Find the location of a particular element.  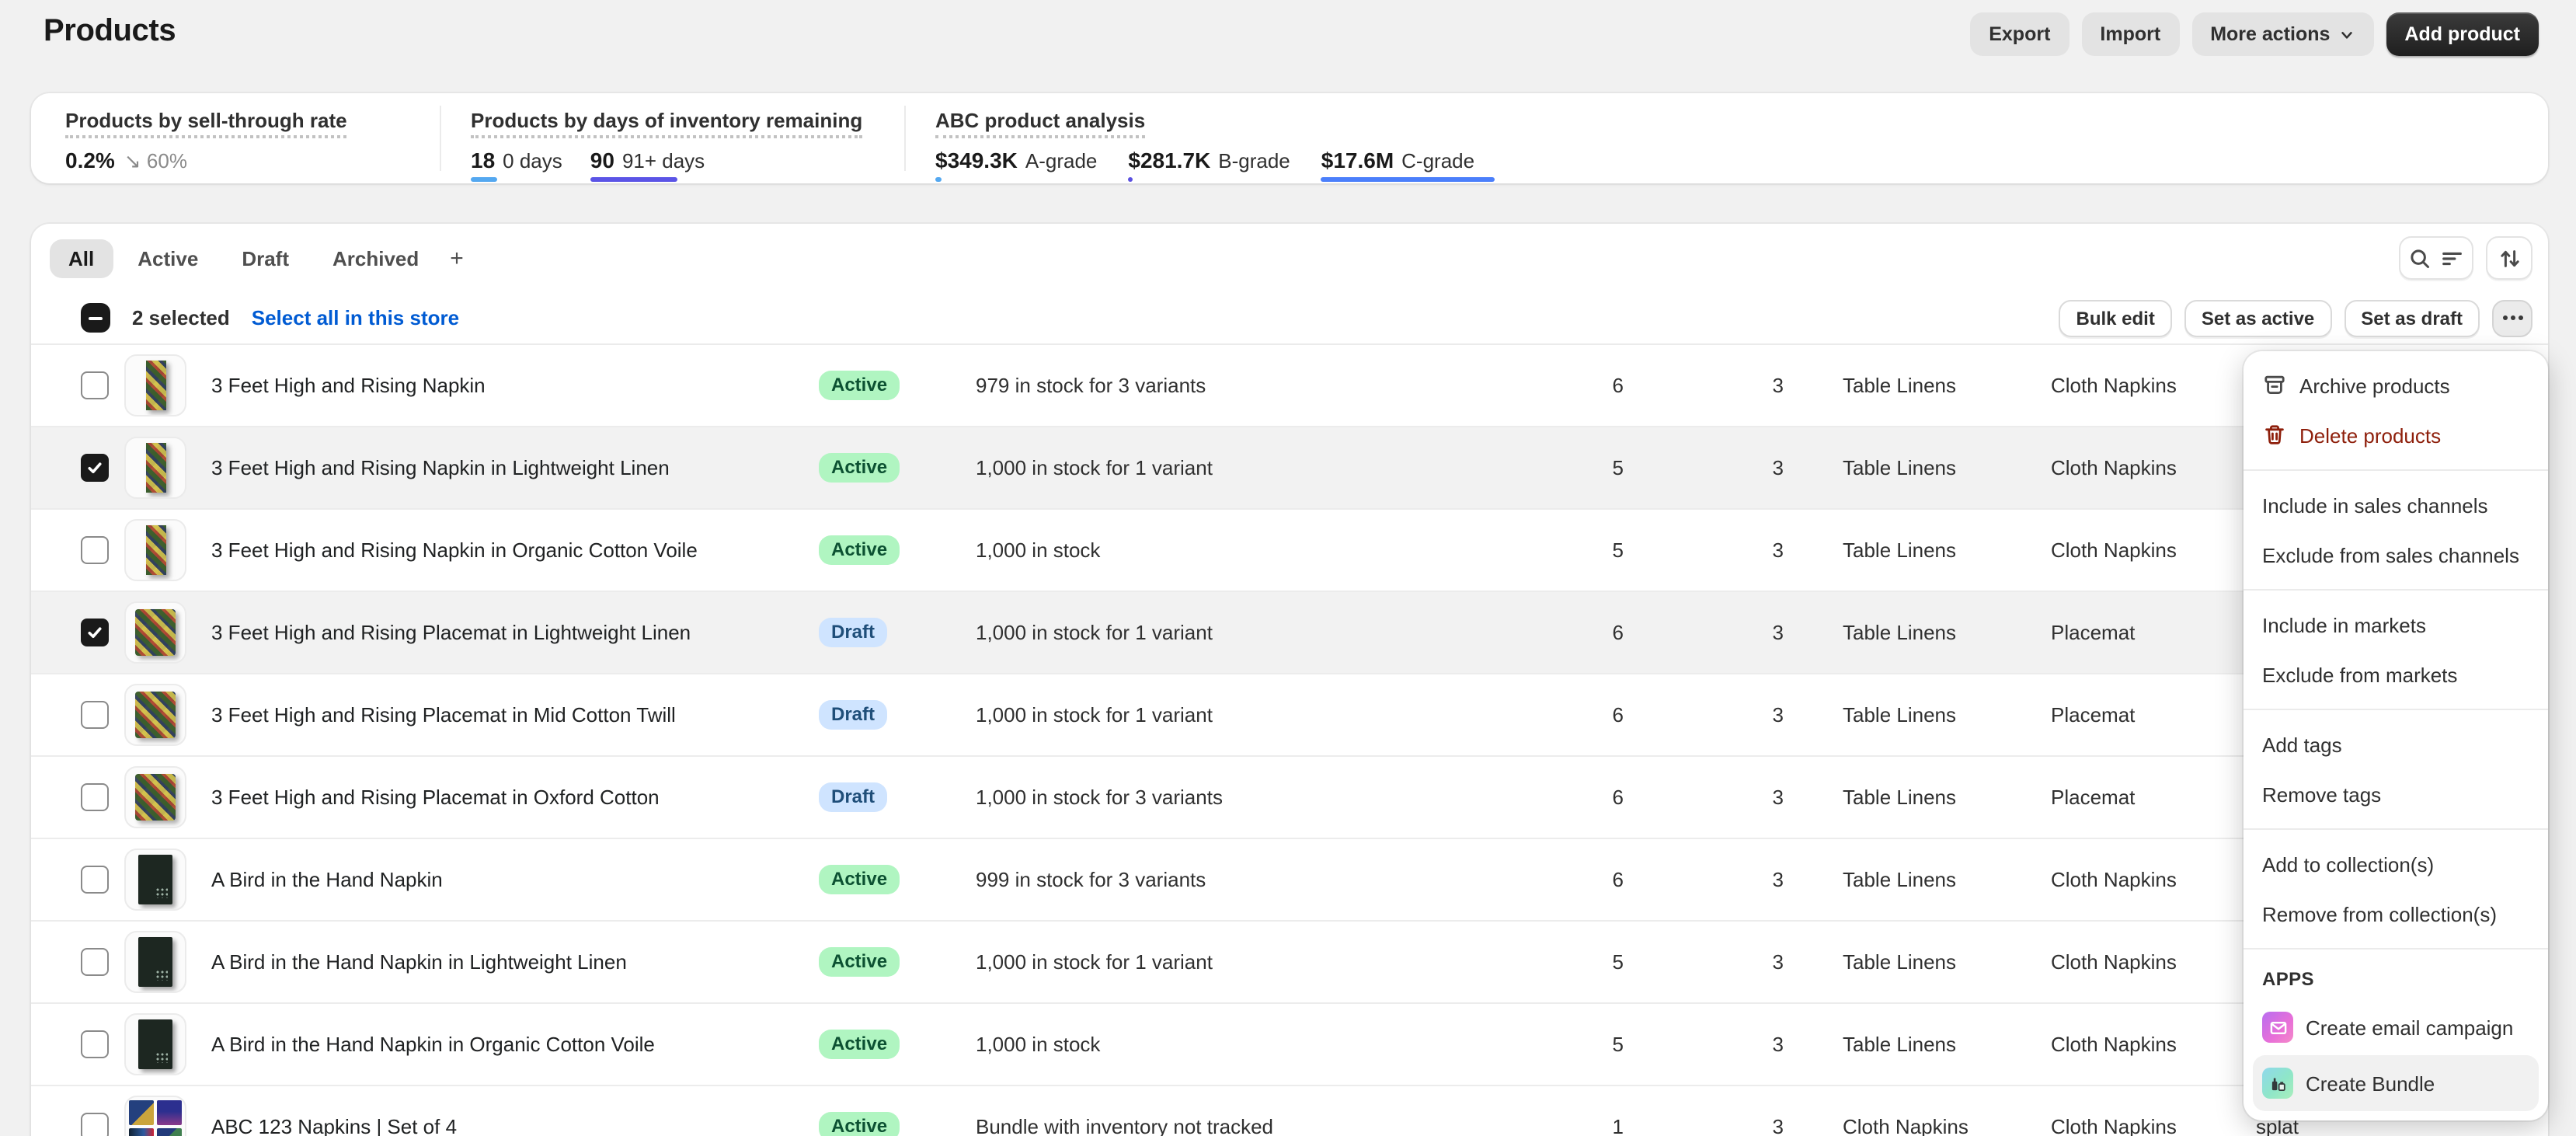

tab-all: All is located at coordinates (81, 258).